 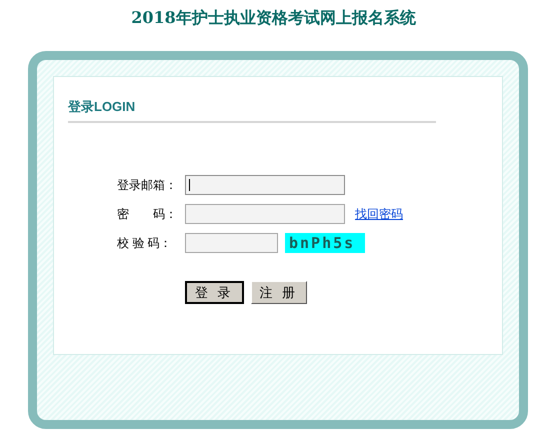 I want to click on register-button: 注 册, so click(x=279, y=292).